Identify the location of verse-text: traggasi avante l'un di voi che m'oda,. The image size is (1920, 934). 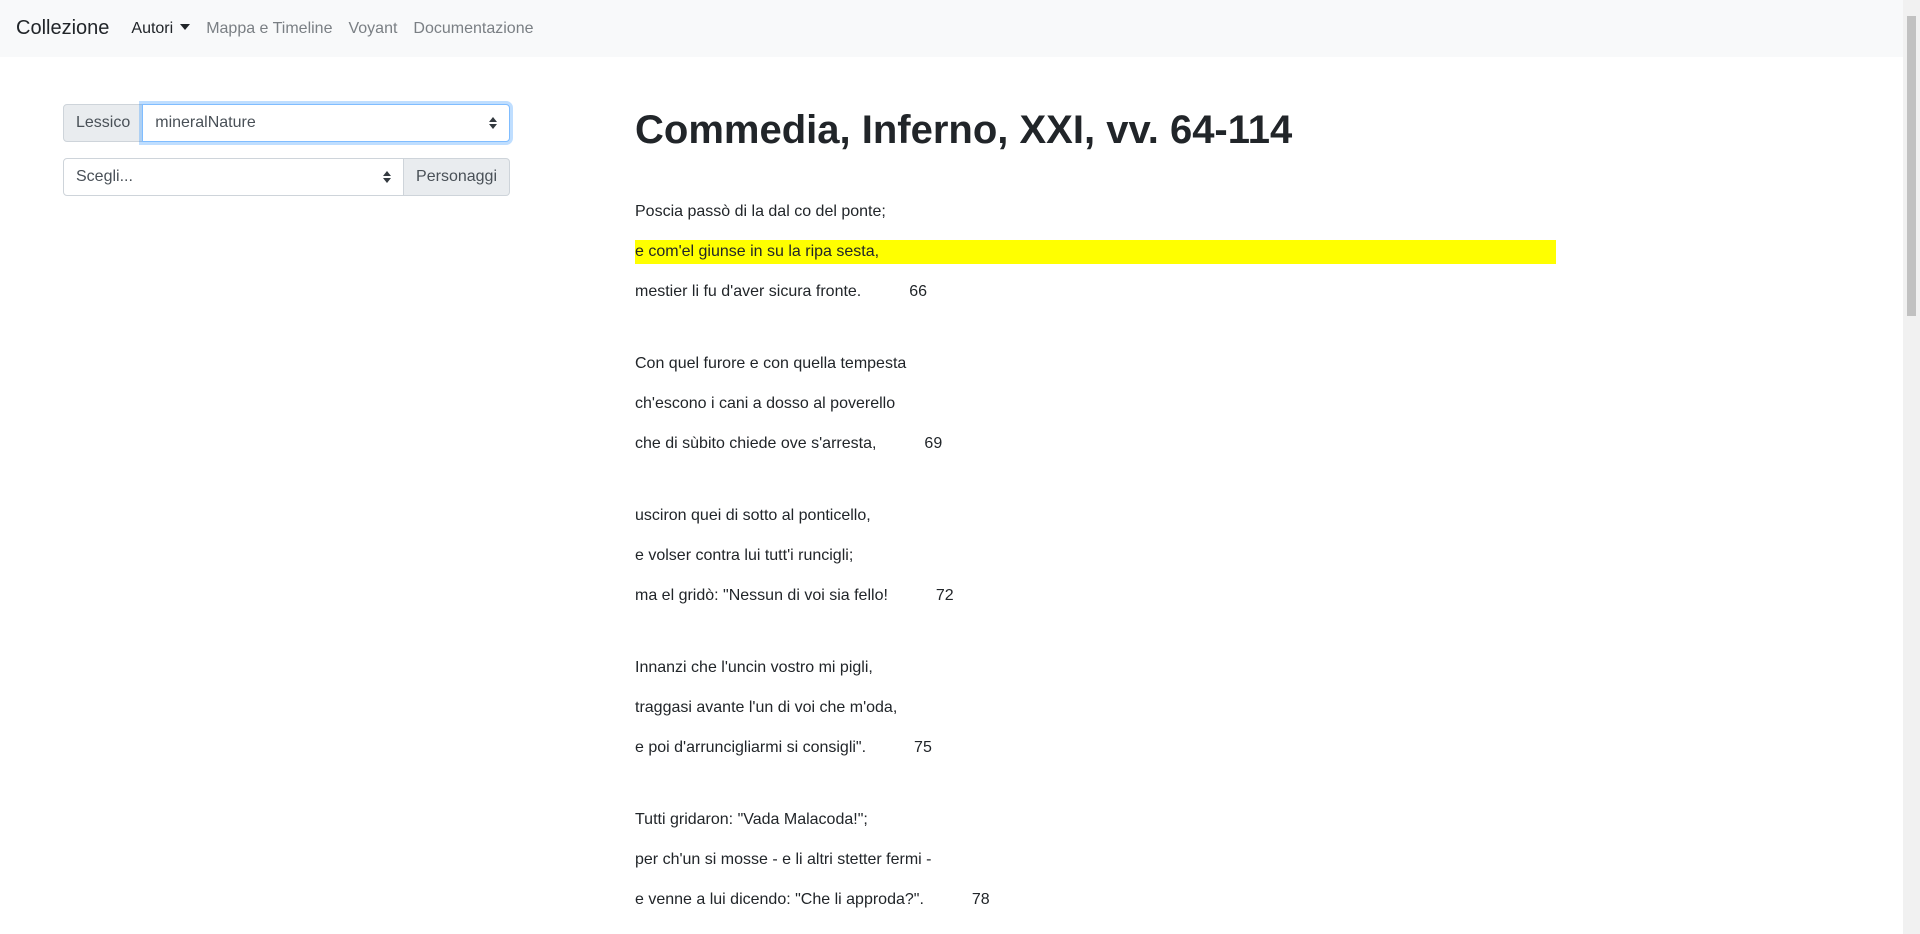
(766, 707).